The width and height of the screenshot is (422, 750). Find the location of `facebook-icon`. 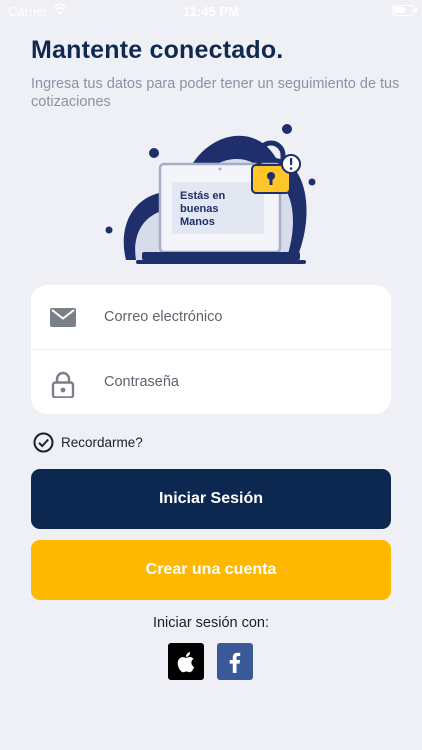

facebook-icon is located at coordinates (235, 662).